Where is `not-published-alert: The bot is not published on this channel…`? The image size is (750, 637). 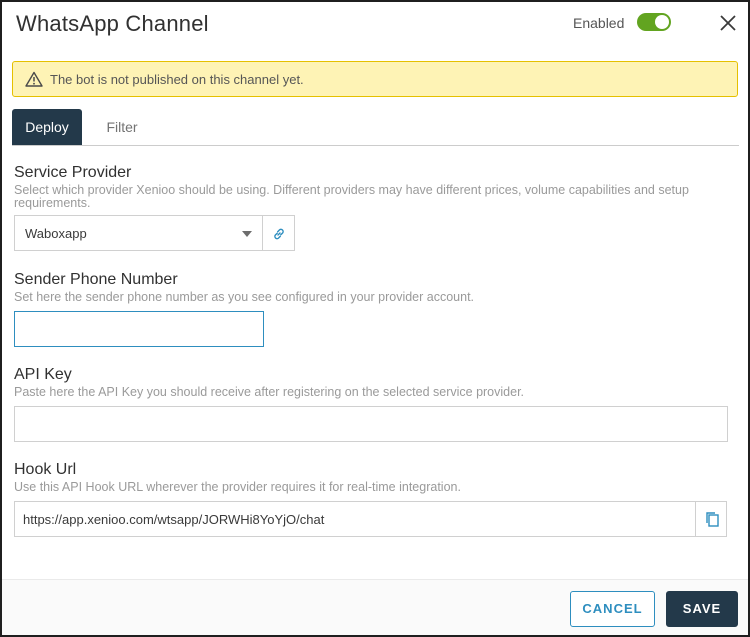 not-published-alert: The bot is not published on this channel… is located at coordinates (375, 79).